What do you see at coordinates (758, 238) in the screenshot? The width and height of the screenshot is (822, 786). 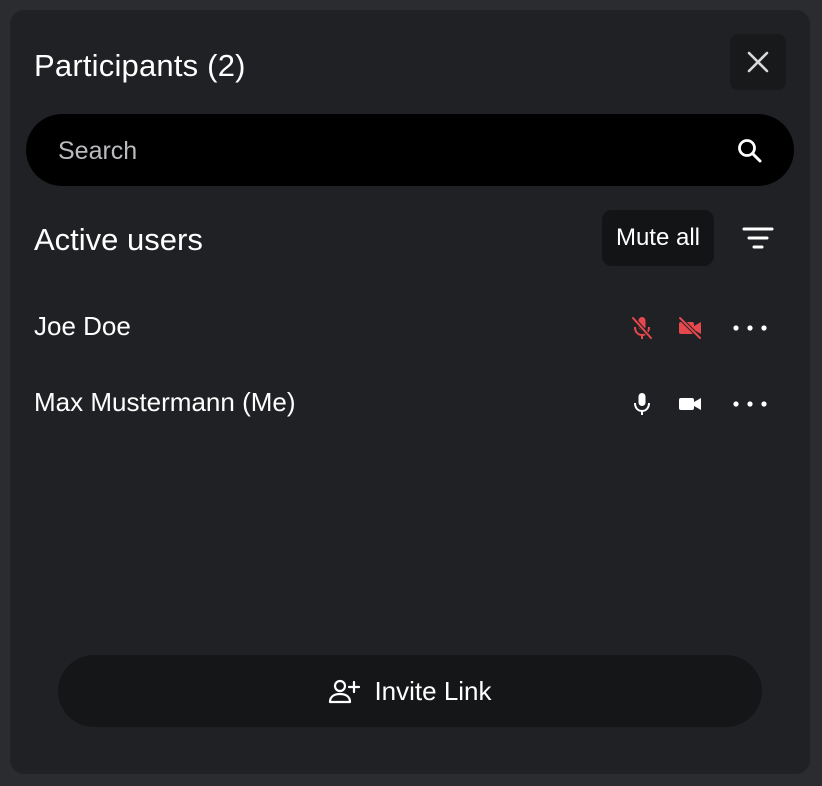 I see `filter-icon` at bounding box center [758, 238].